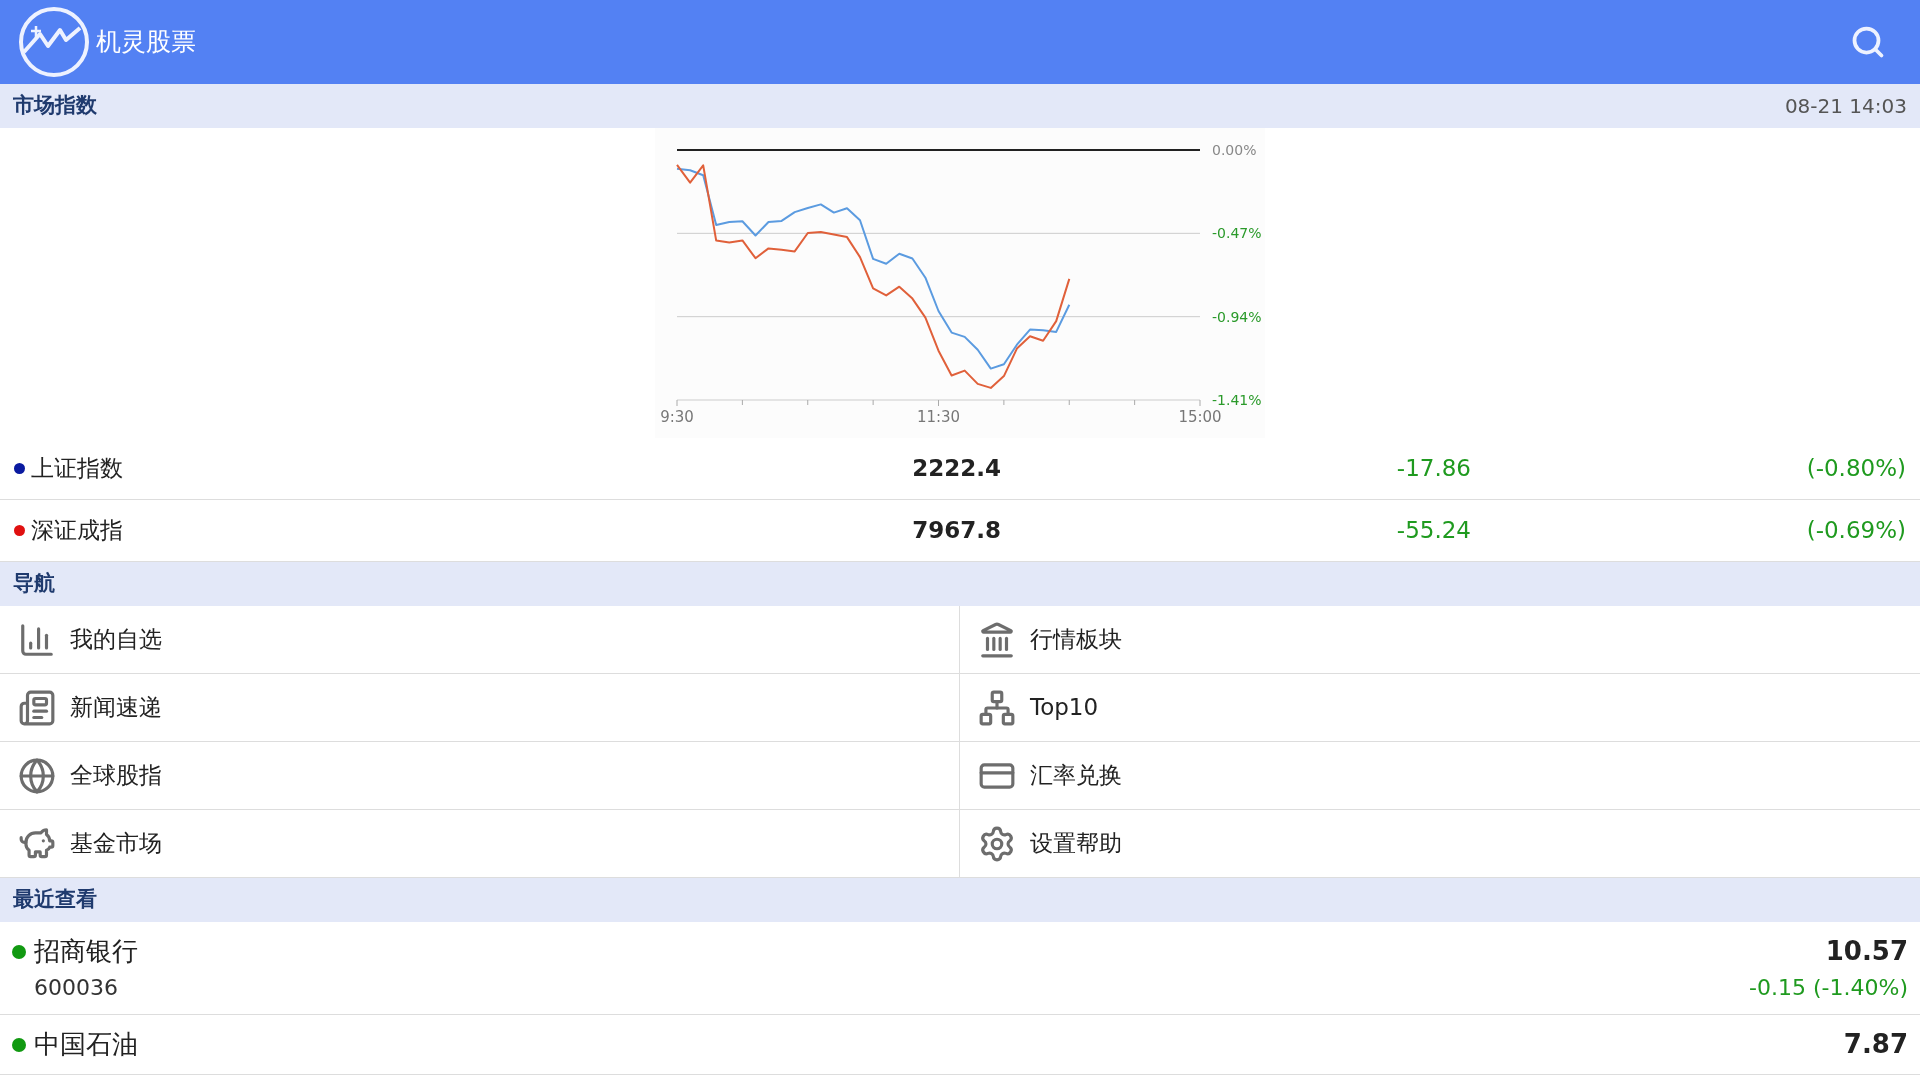  What do you see at coordinates (54, 42) in the screenshot?
I see `logo-icon` at bounding box center [54, 42].